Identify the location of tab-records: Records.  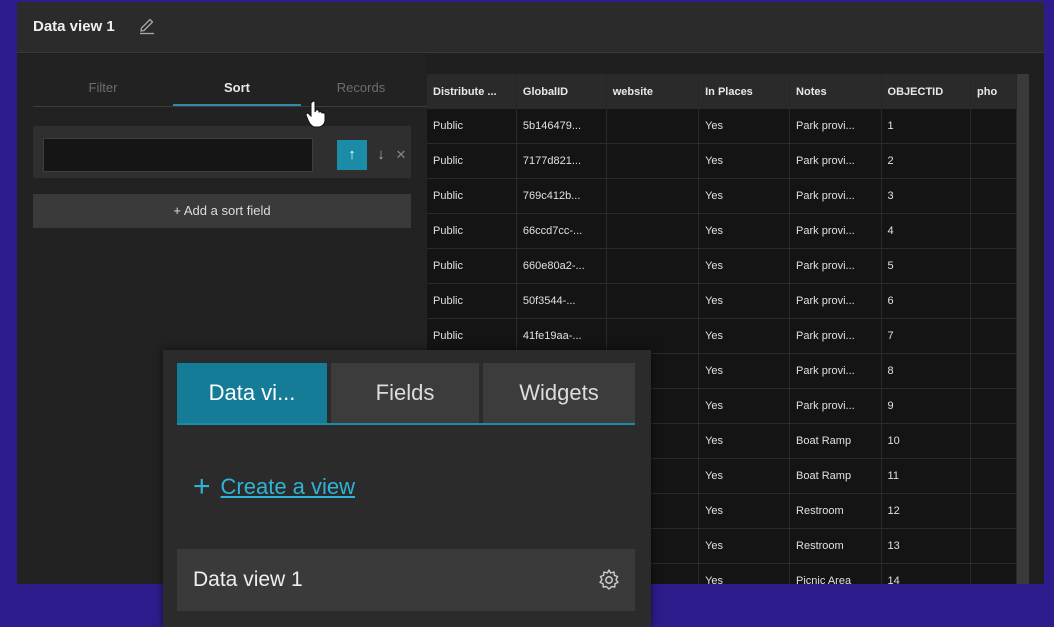
(361, 87).